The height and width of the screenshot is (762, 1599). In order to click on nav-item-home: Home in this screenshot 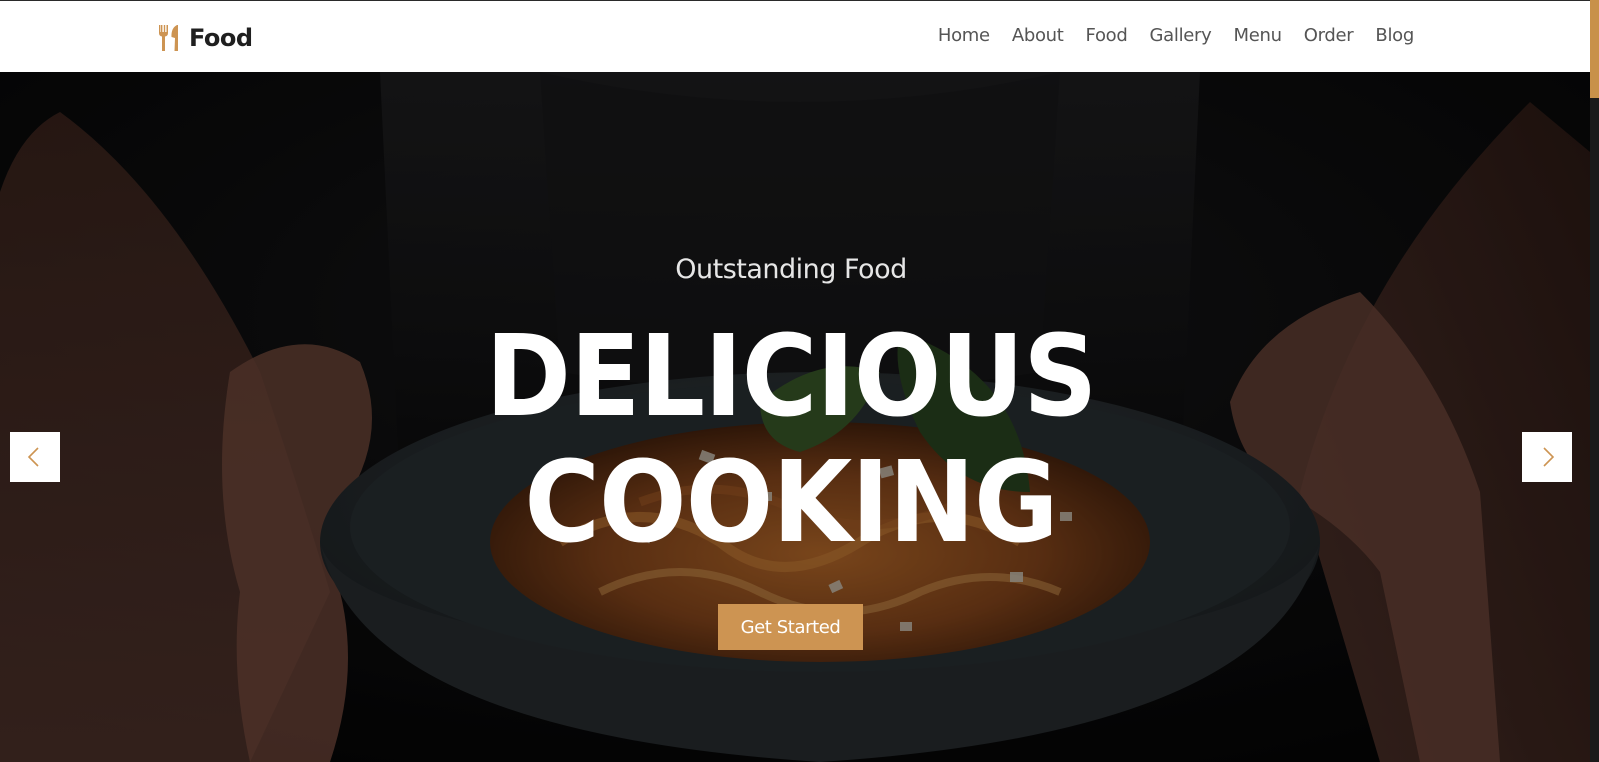, I will do `click(964, 35)`.